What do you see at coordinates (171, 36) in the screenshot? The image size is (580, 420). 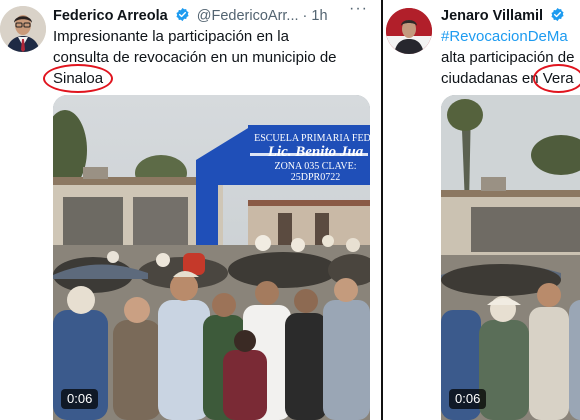 I see `tweet-text-line: Impresionante la participación en la` at bounding box center [171, 36].